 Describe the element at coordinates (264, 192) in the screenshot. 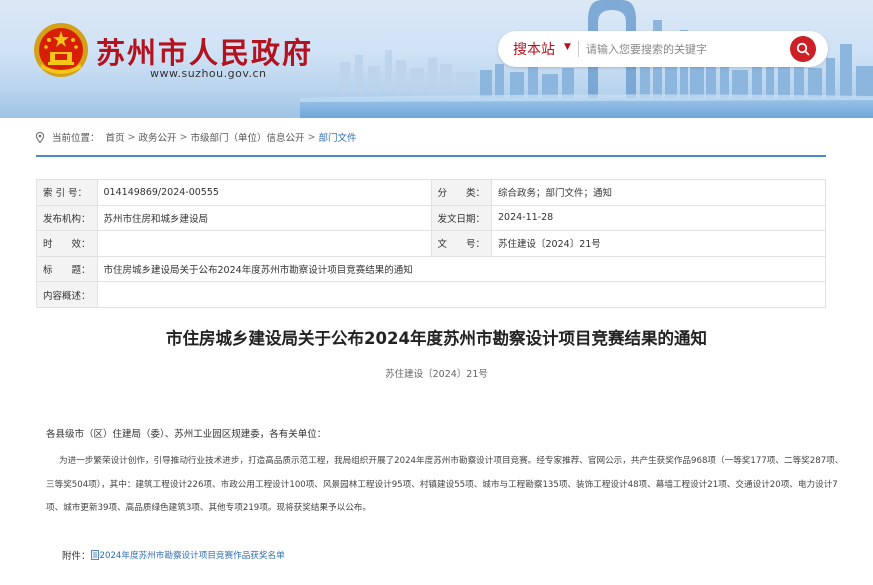

I see `index-value: 014149869/2024-00555` at that location.